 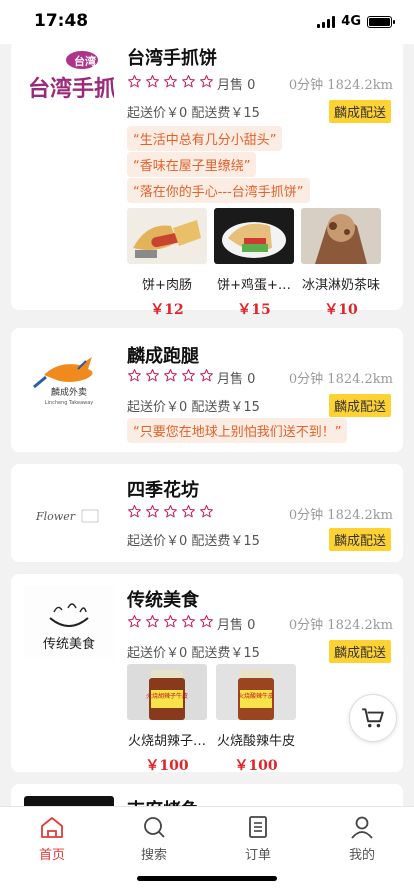 What do you see at coordinates (163, 801) in the screenshot?
I see `shop-name: 吉府烤鱼` at bounding box center [163, 801].